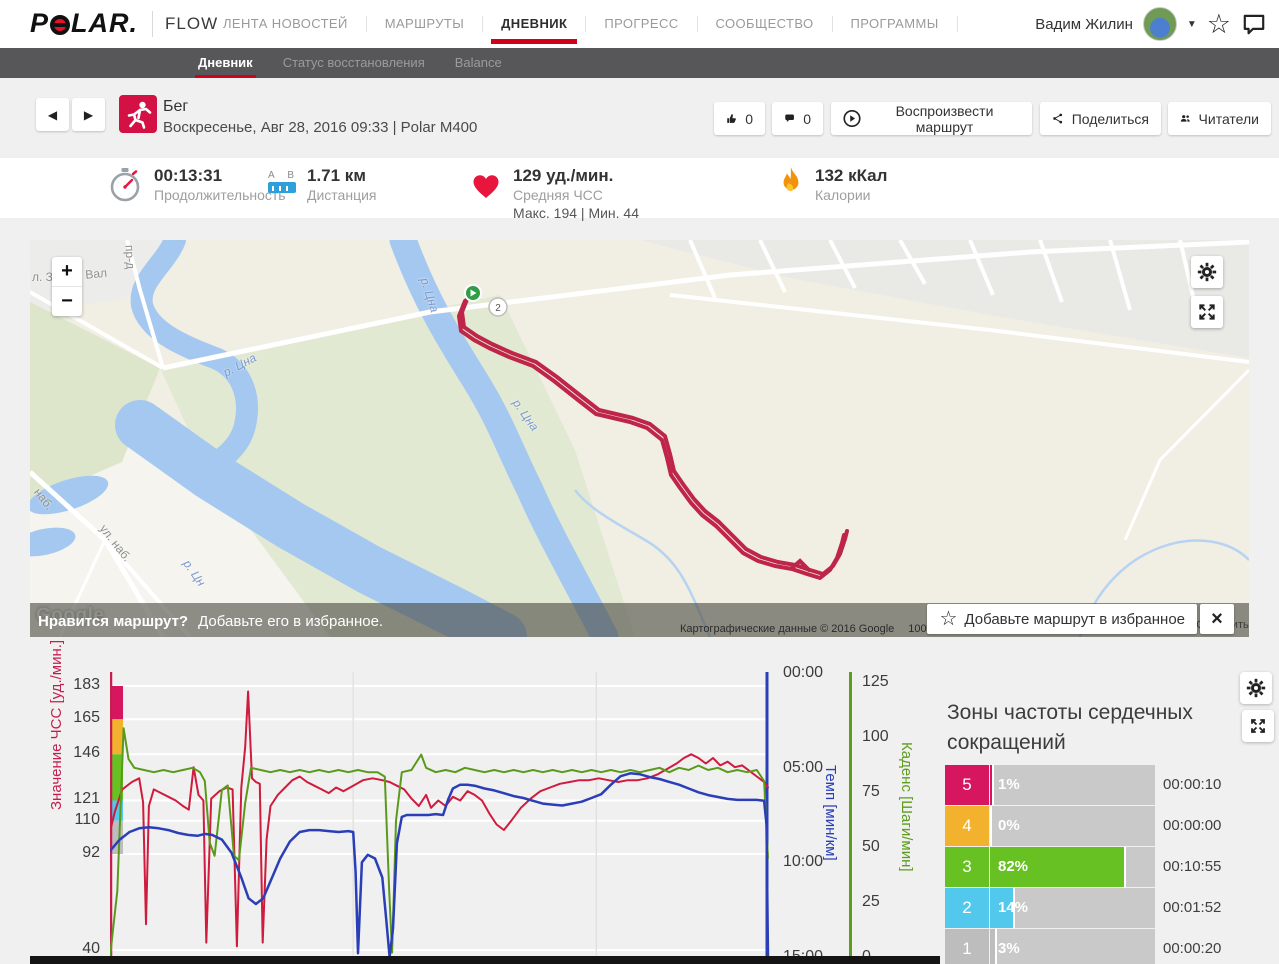 This screenshot has width=1279, height=964. What do you see at coordinates (1192, 907) in the screenshot?
I see `zone-time: 00:01:52` at bounding box center [1192, 907].